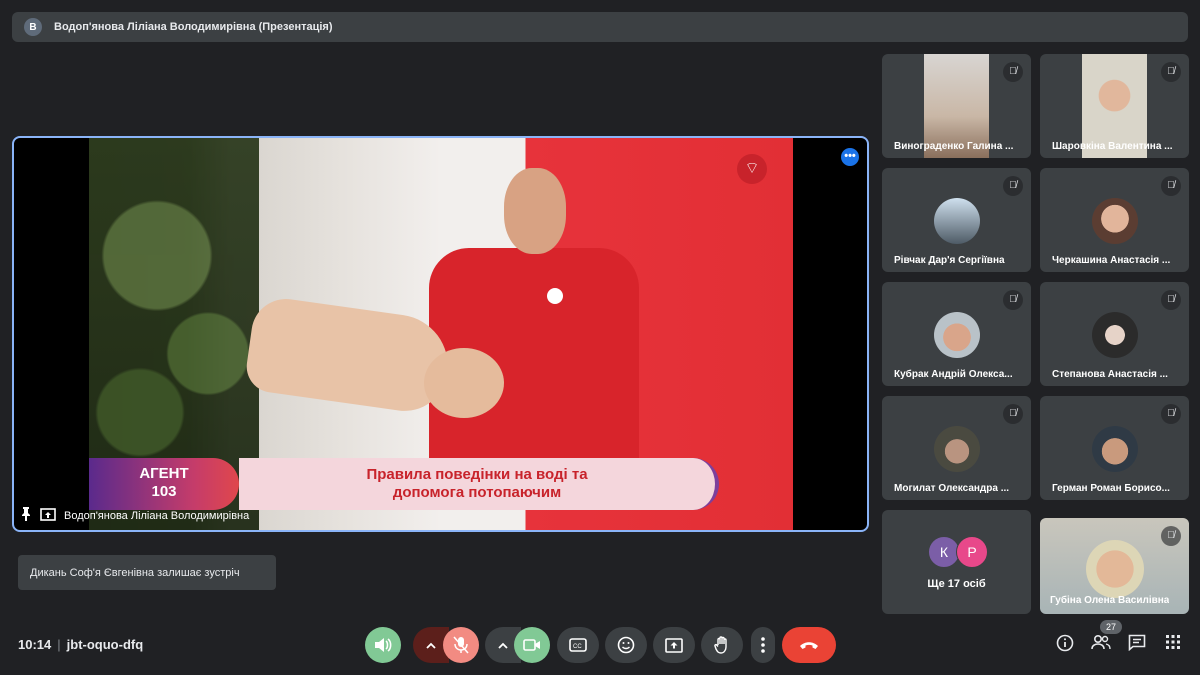 The height and width of the screenshot is (675, 1200). I want to click on cpr-manikin, so click(376, 356).